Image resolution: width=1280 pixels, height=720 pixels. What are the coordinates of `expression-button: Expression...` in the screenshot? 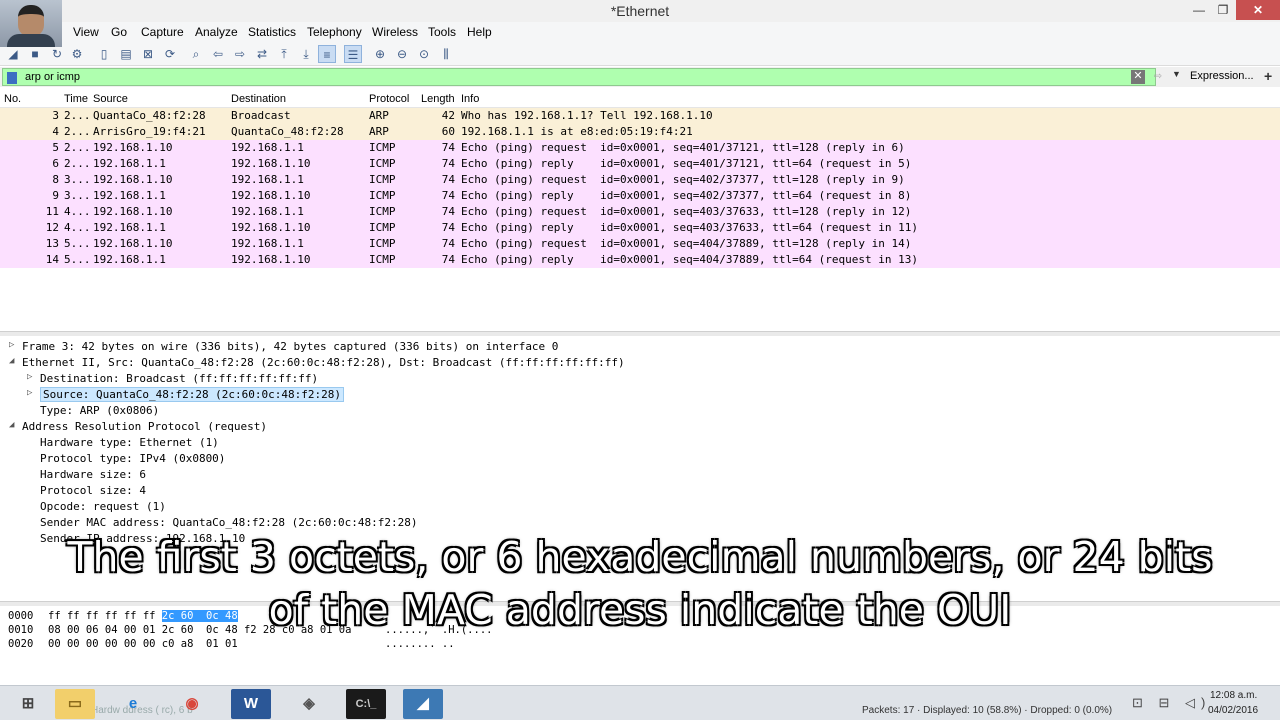 It's located at (1222, 76).